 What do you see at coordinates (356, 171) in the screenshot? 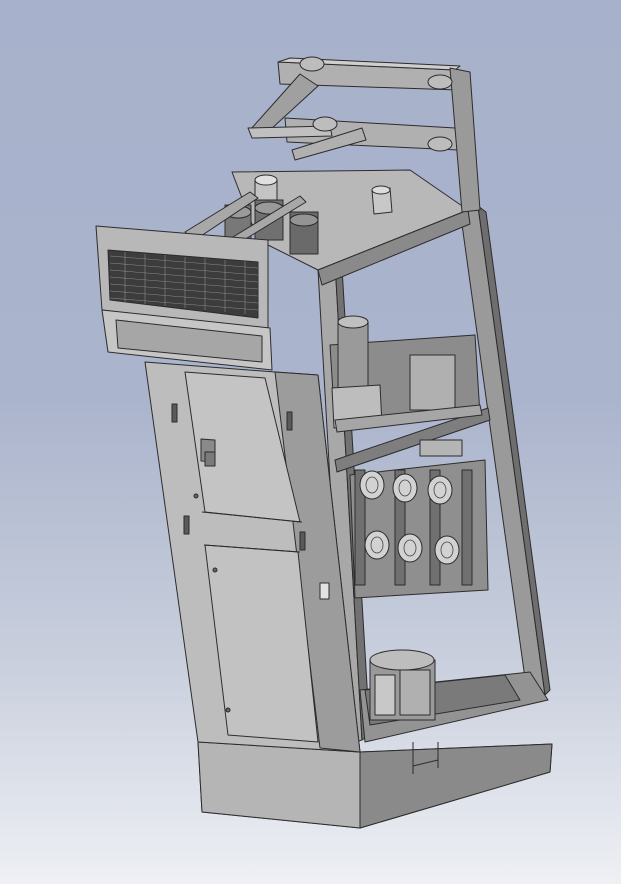
I see `top-assembly` at bounding box center [356, 171].